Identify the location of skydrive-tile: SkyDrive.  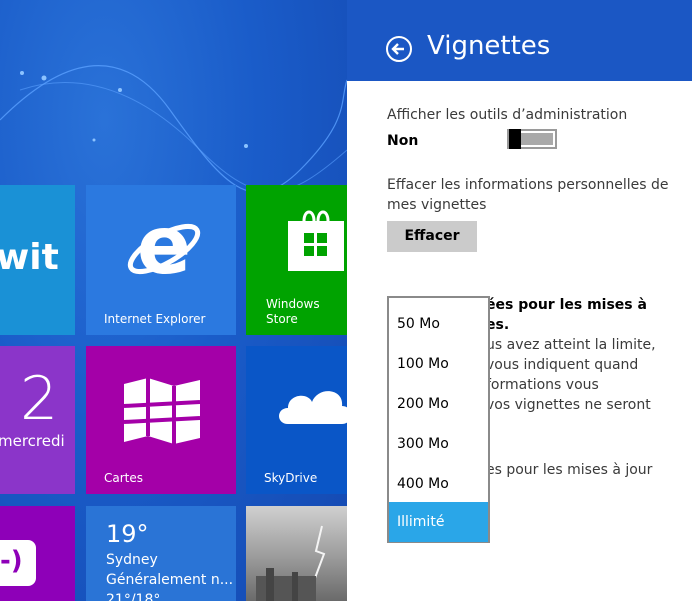
(296, 420).